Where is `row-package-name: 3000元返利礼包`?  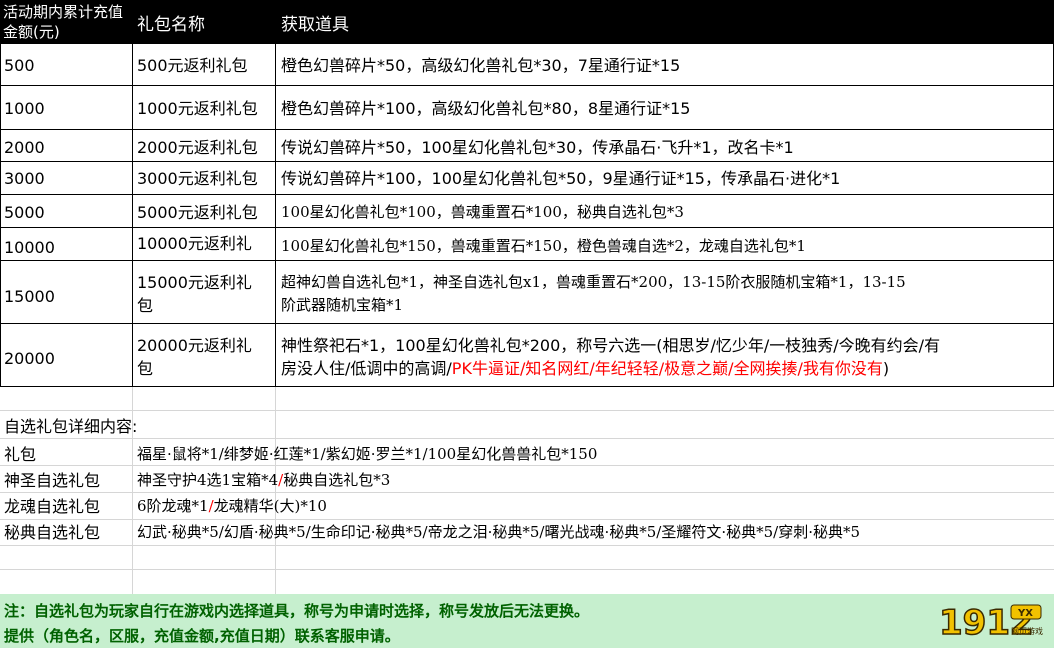
row-package-name: 3000元返利礼包 is located at coordinates (197, 178).